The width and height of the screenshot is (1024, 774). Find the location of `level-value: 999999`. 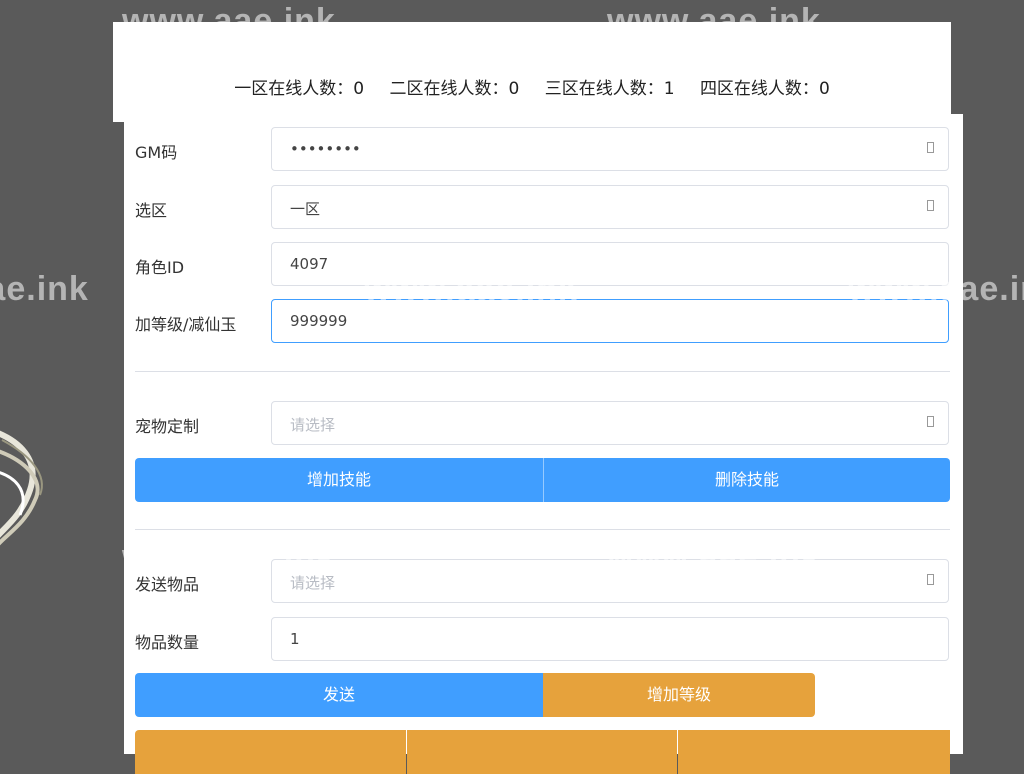

level-value: 999999 is located at coordinates (319, 321).